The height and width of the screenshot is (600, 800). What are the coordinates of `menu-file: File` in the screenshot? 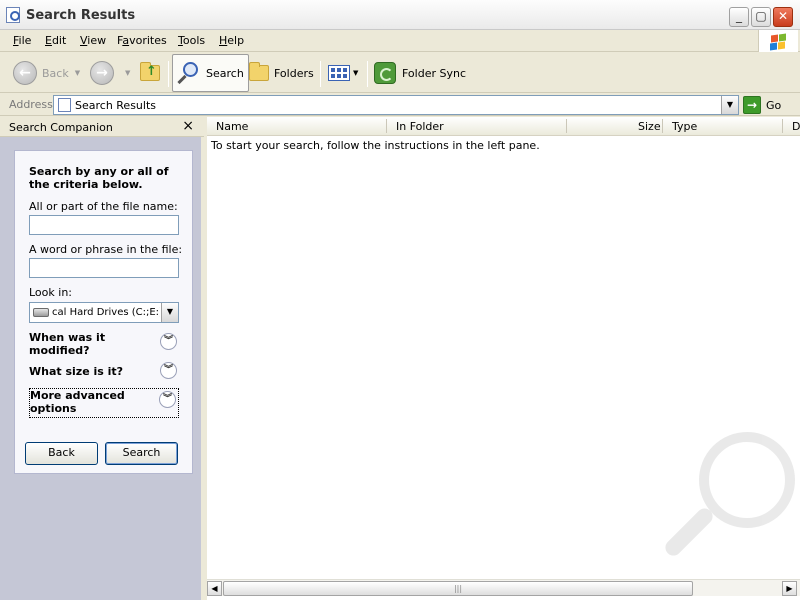 It's located at (22, 40).